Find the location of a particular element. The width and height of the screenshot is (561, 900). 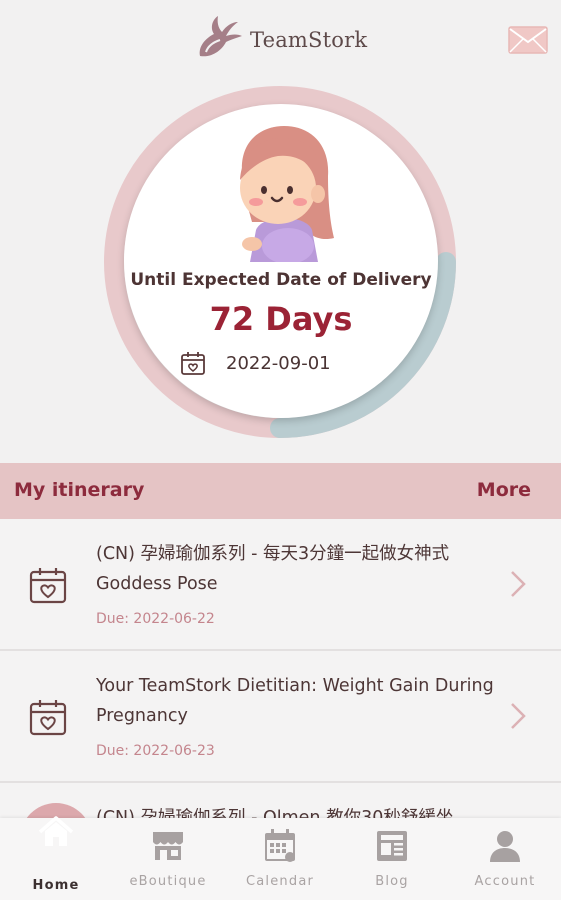

pregnant-woman-avatar is located at coordinates (287, 194).